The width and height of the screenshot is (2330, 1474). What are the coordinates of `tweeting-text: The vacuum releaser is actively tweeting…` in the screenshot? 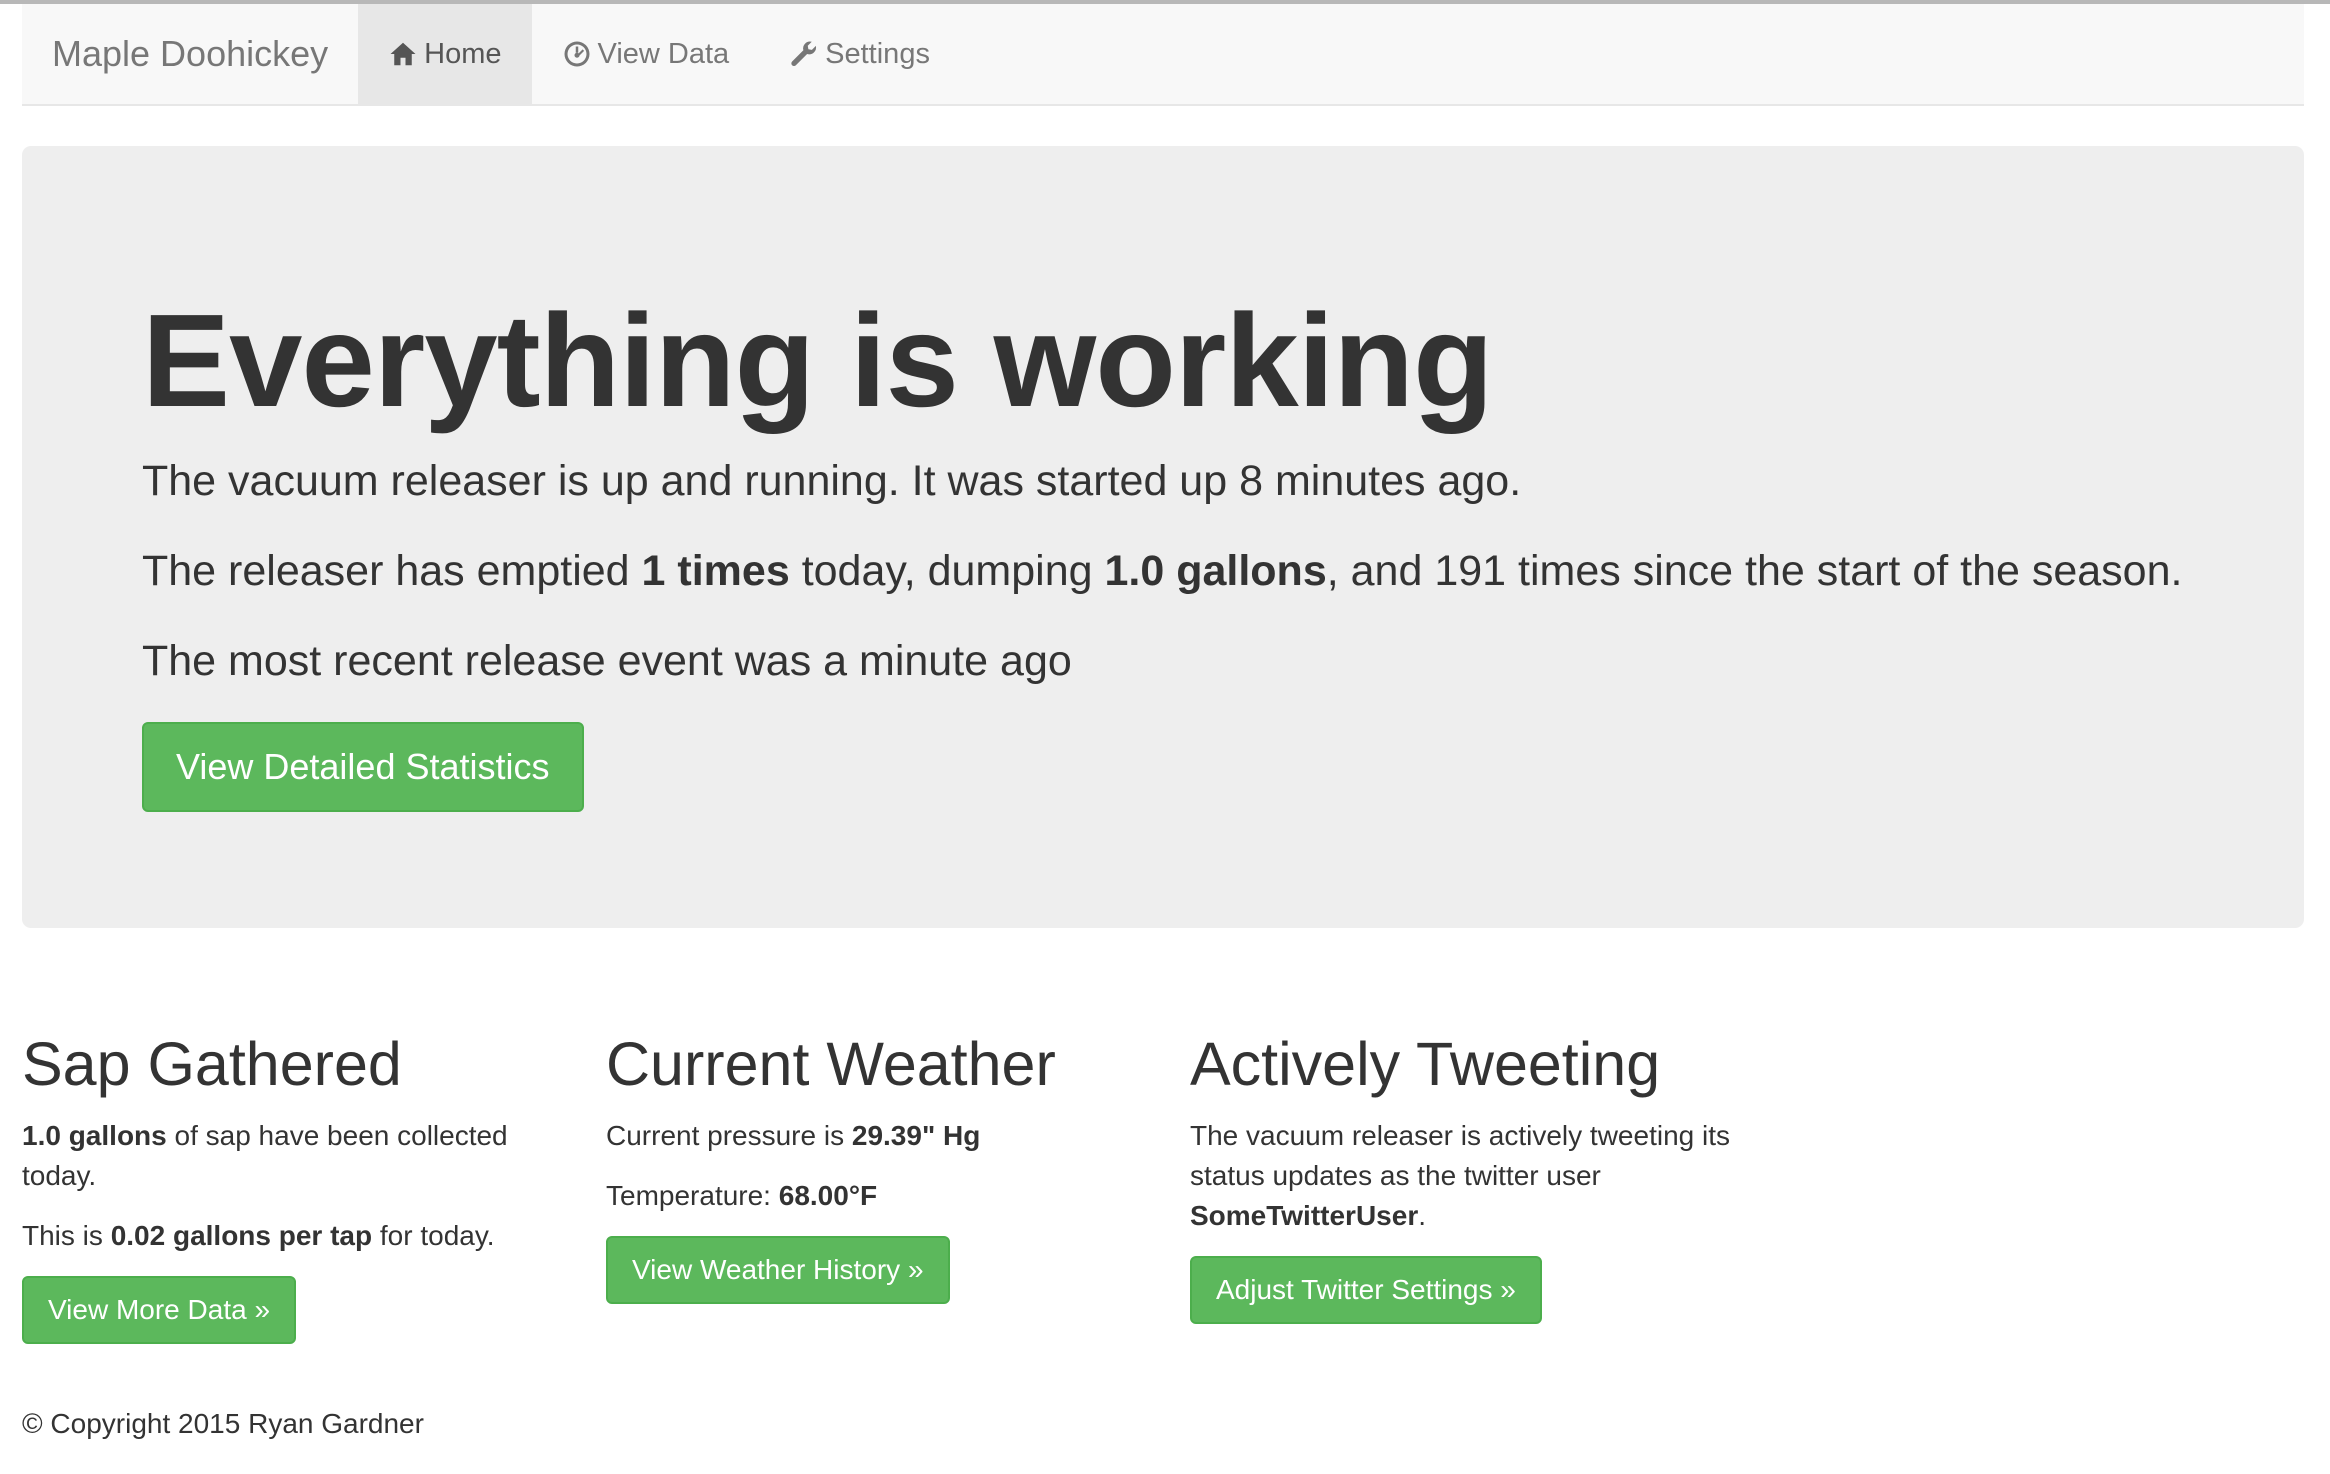 It's located at (1470, 1176).